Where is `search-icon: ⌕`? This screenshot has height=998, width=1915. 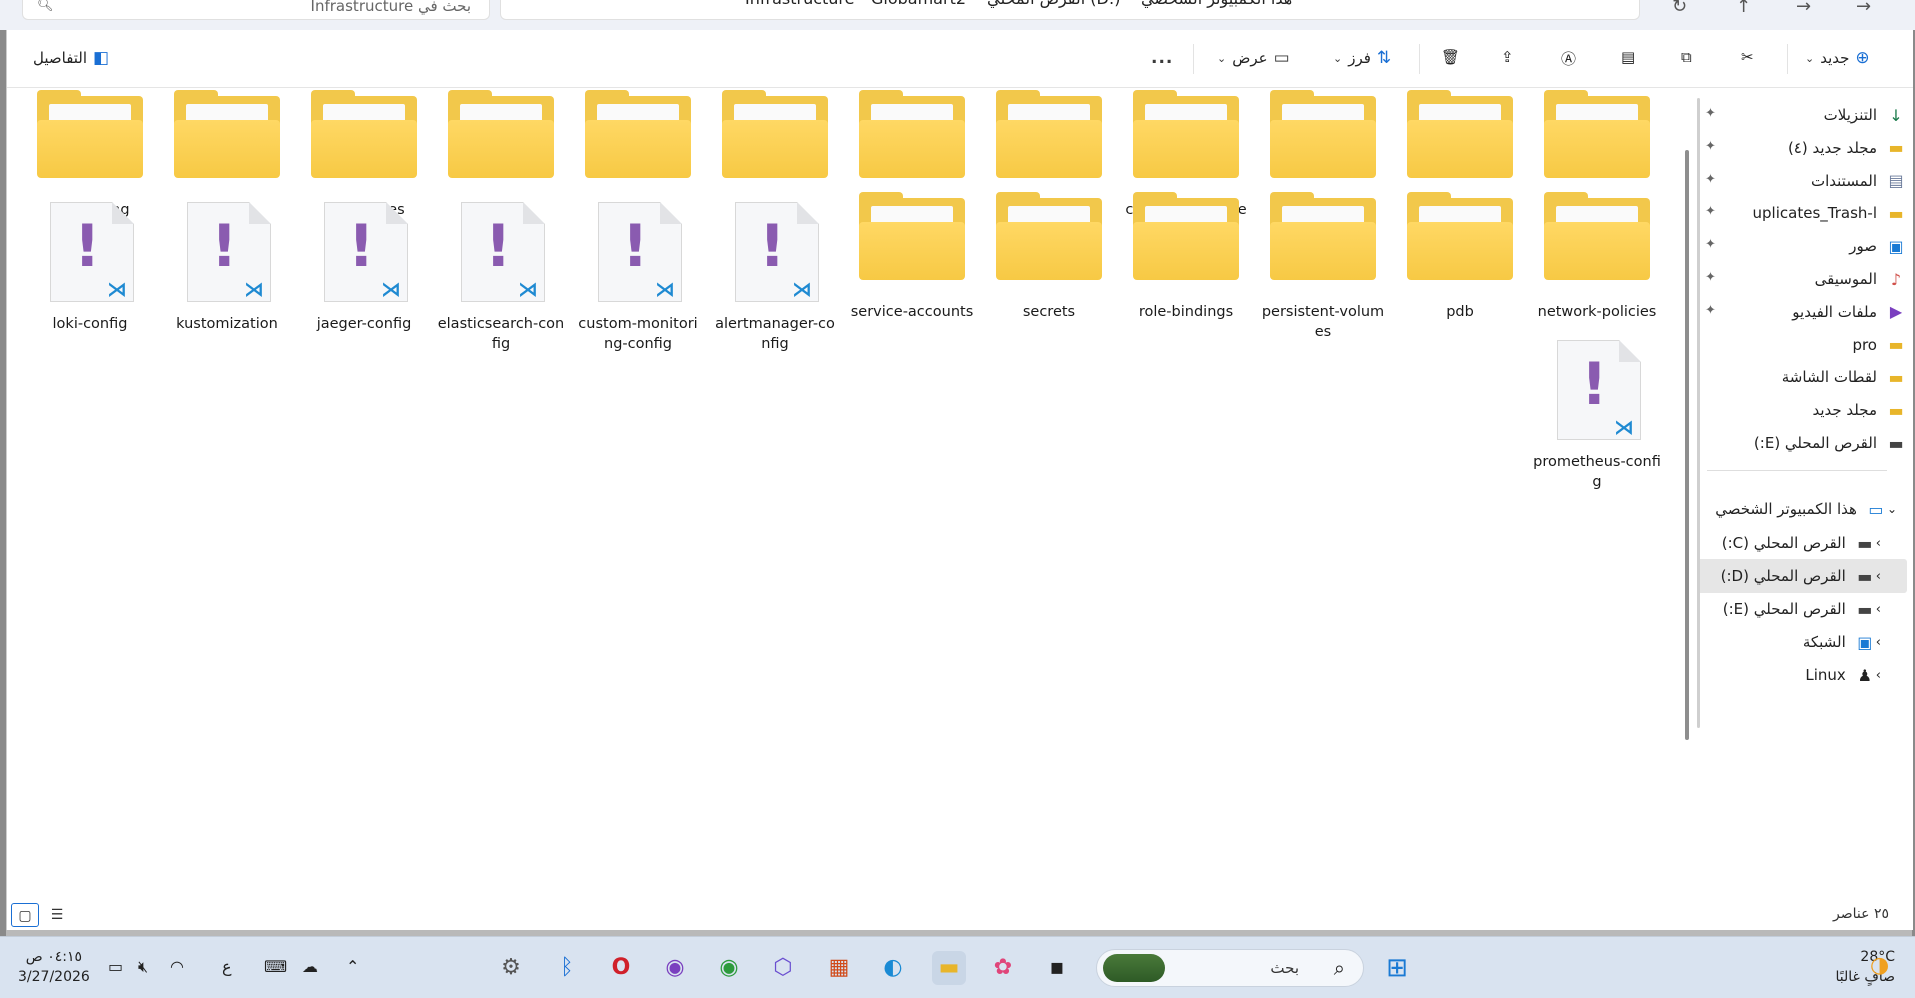 search-icon: ⌕ is located at coordinates (1339, 968).